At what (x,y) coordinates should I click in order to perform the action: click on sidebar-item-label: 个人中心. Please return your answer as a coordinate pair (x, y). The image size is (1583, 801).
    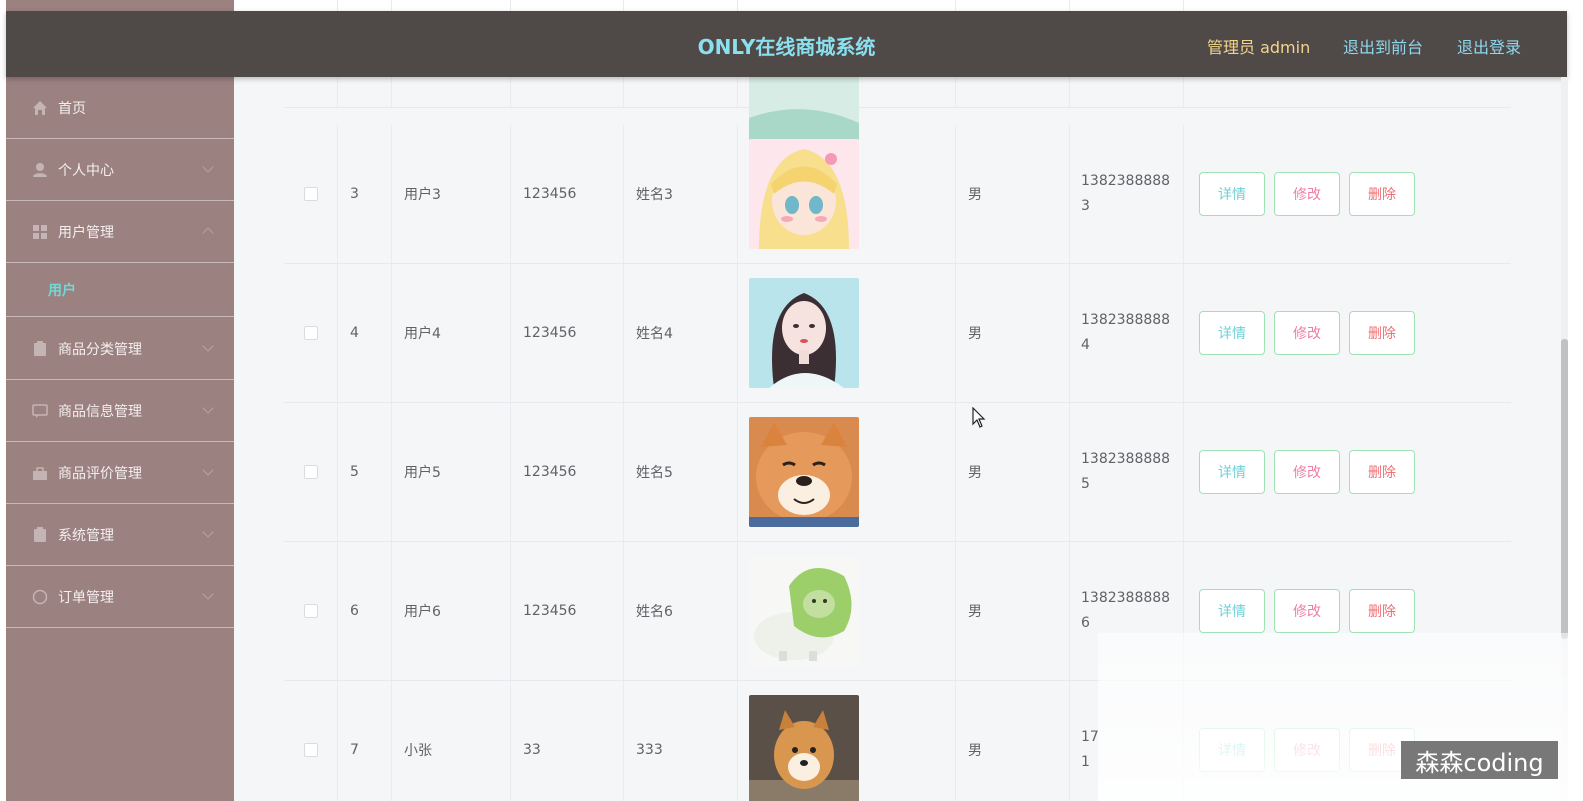
    Looking at the image, I should click on (86, 170).